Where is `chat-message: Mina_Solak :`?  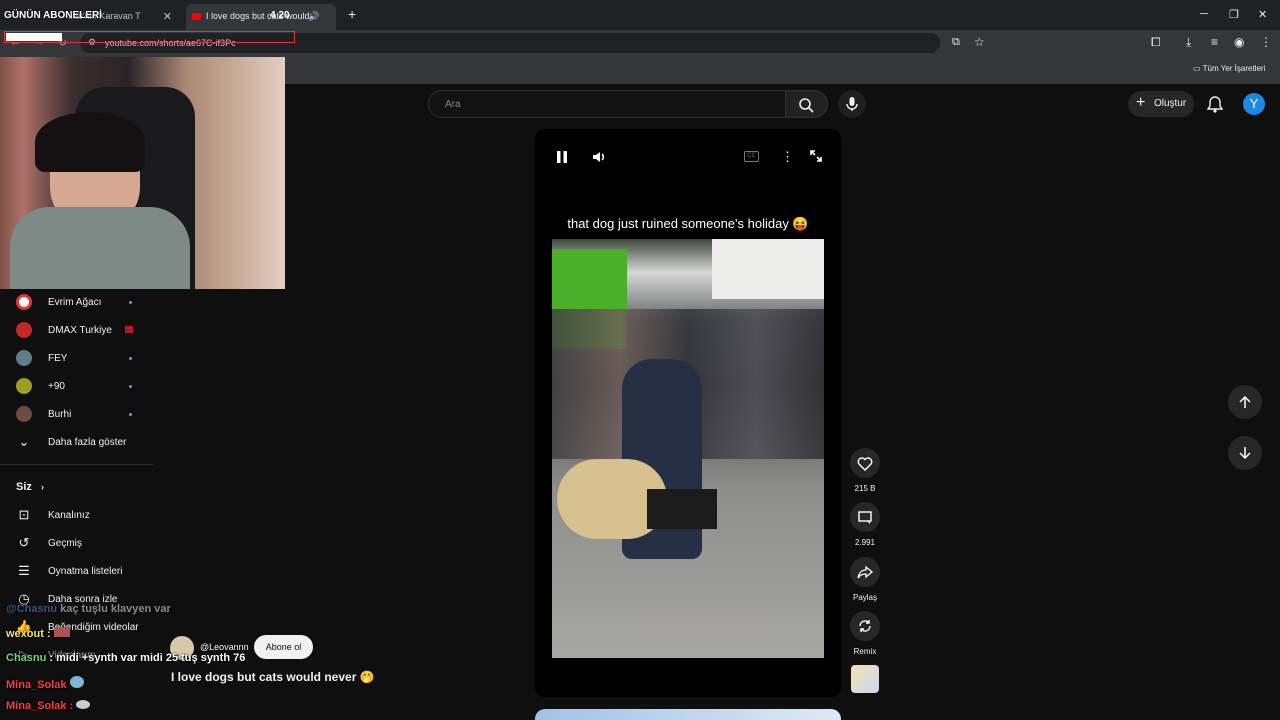 chat-message: Mina_Solak : is located at coordinates (48, 706).